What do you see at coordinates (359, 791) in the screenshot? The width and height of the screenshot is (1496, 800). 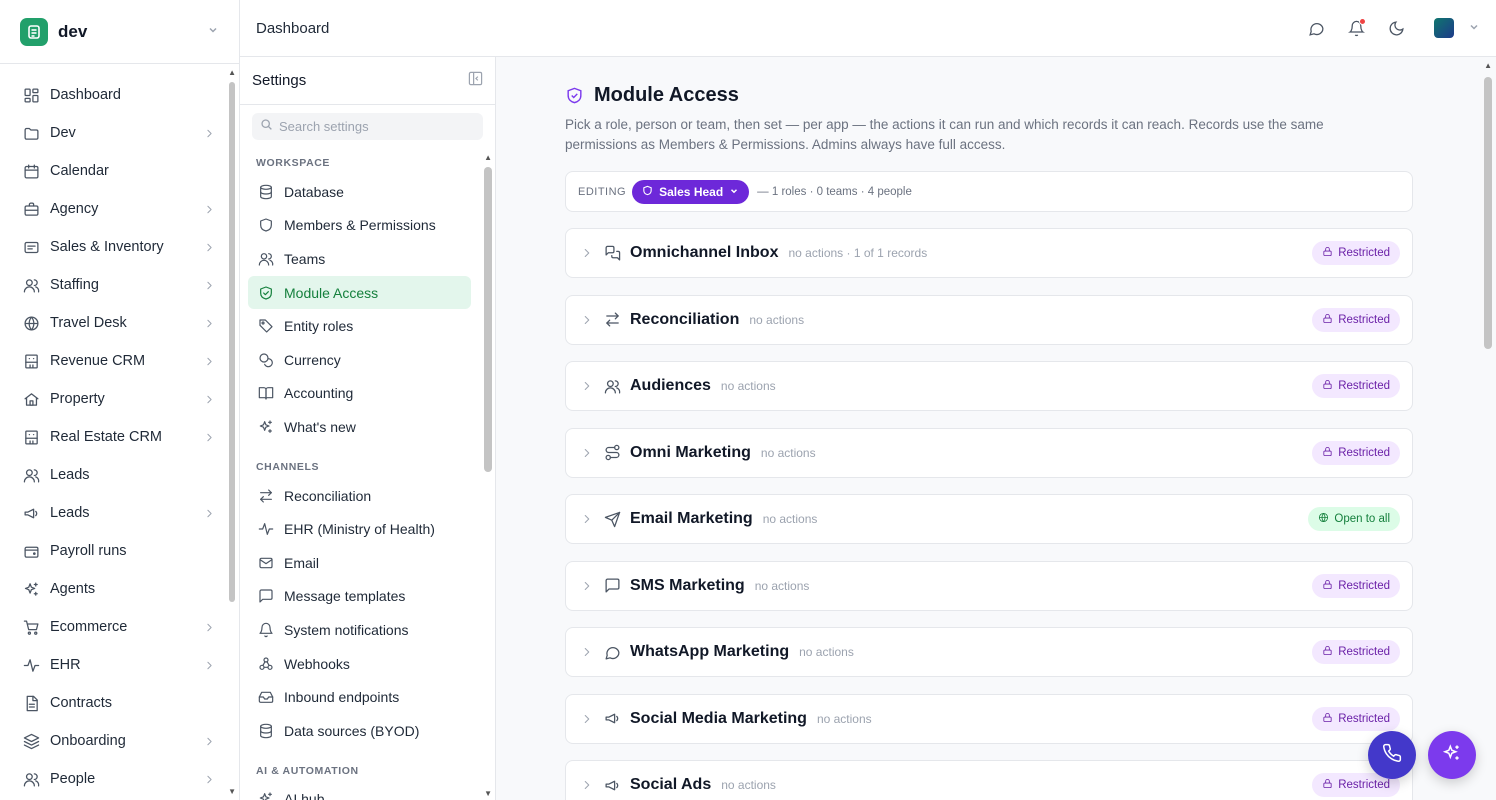 I see `settings-item-ai-hub: AI hub` at bounding box center [359, 791].